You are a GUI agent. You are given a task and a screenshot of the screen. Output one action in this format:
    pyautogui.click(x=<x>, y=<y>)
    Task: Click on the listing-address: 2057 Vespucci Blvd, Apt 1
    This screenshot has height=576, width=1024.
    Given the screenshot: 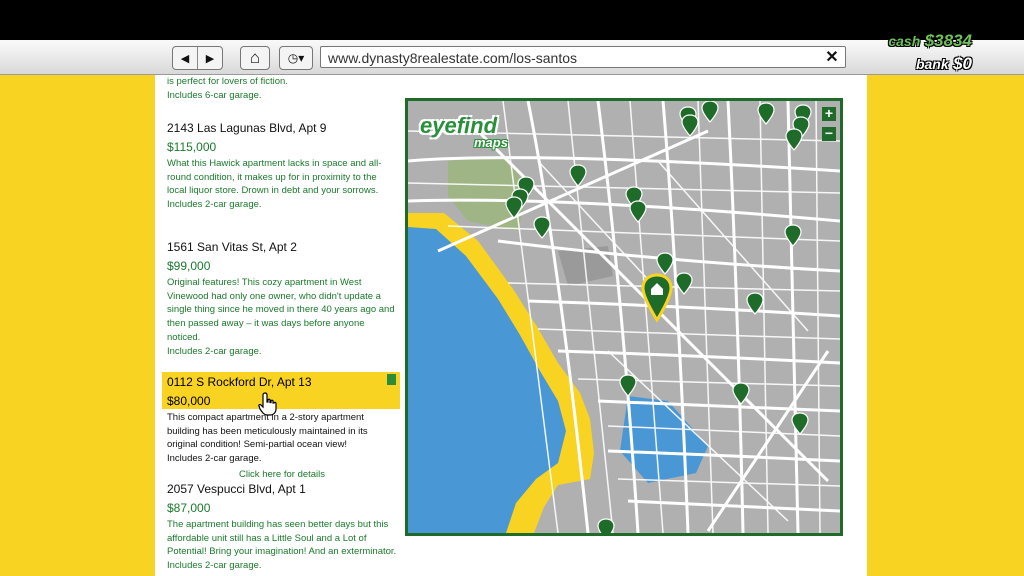 What is the action you would take?
    pyautogui.click(x=282, y=489)
    